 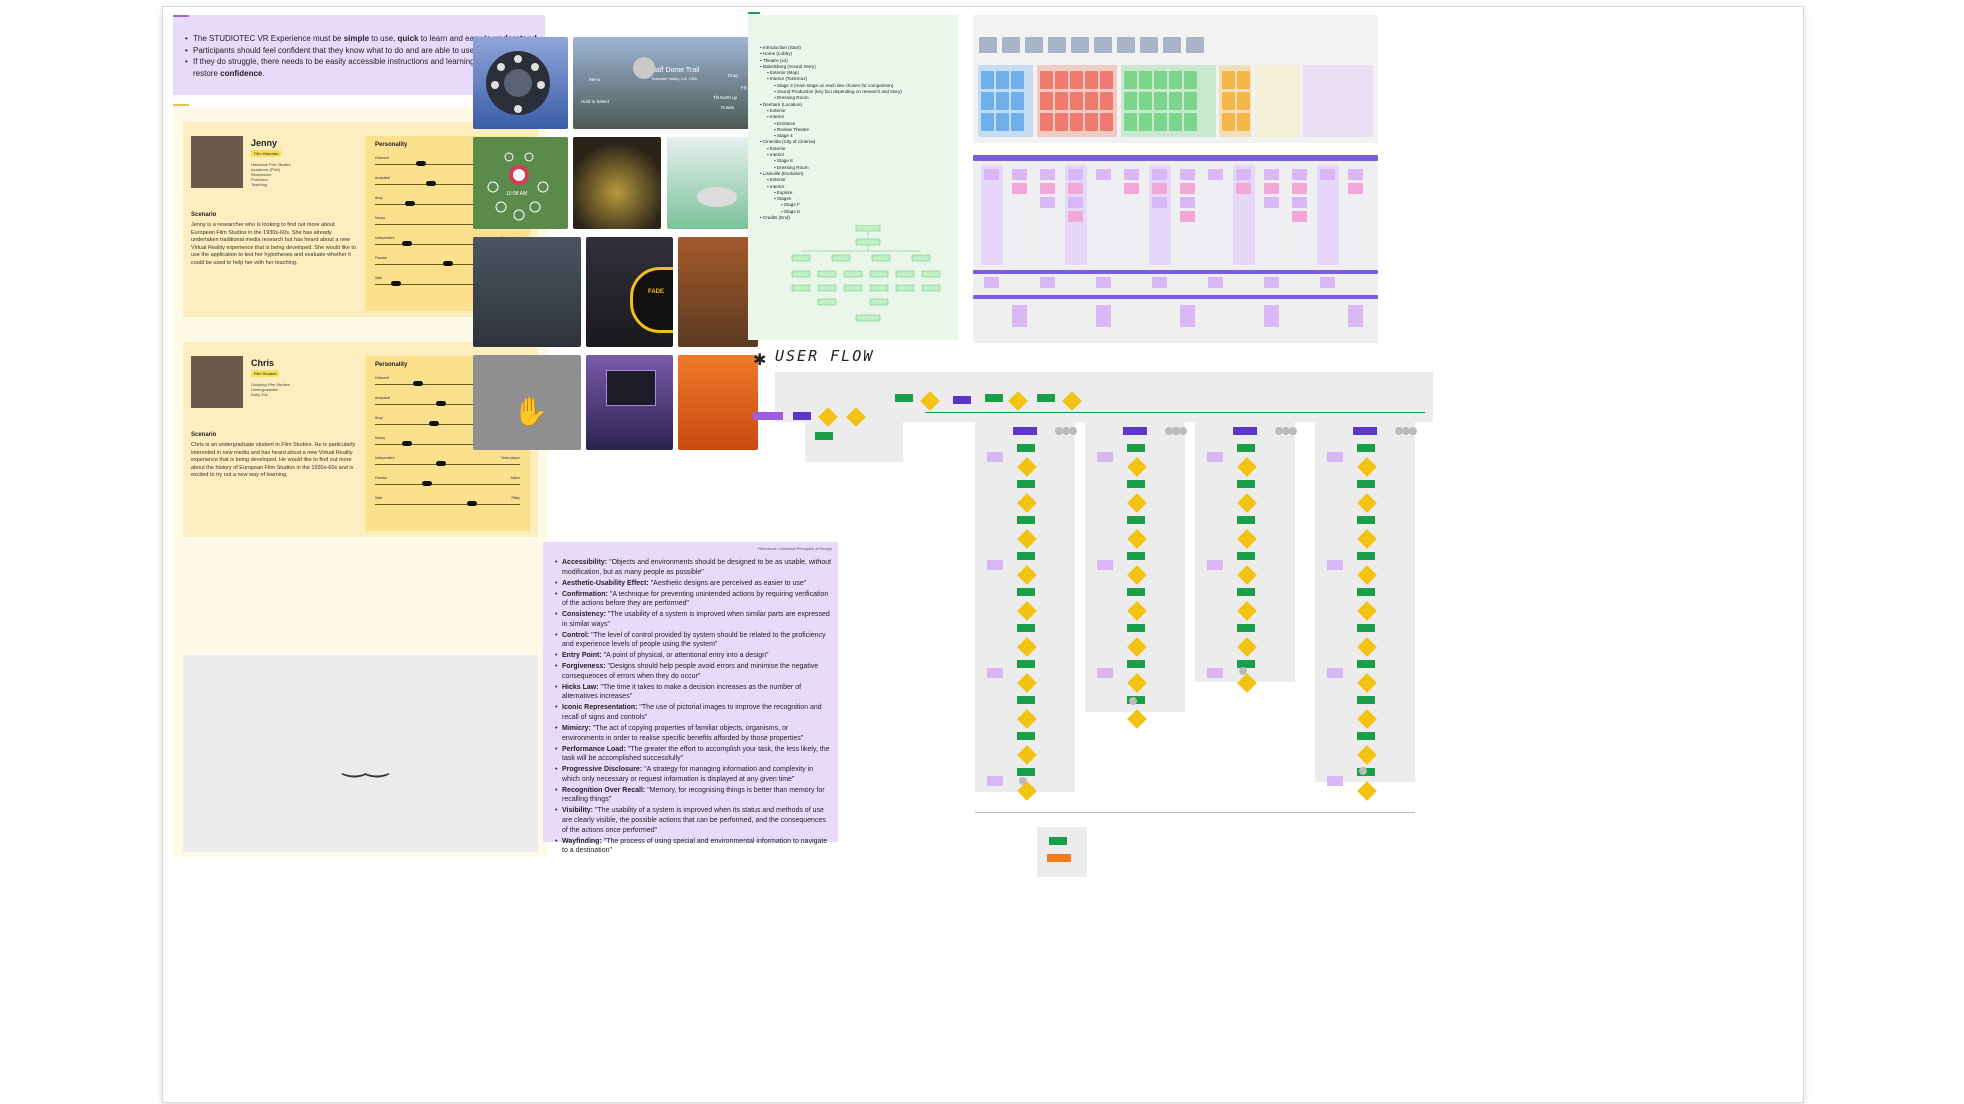 What do you see at coordinates (530, 411) in the screenshot?
I see `hand-icon: ✋` at bounding box center [530, 411].